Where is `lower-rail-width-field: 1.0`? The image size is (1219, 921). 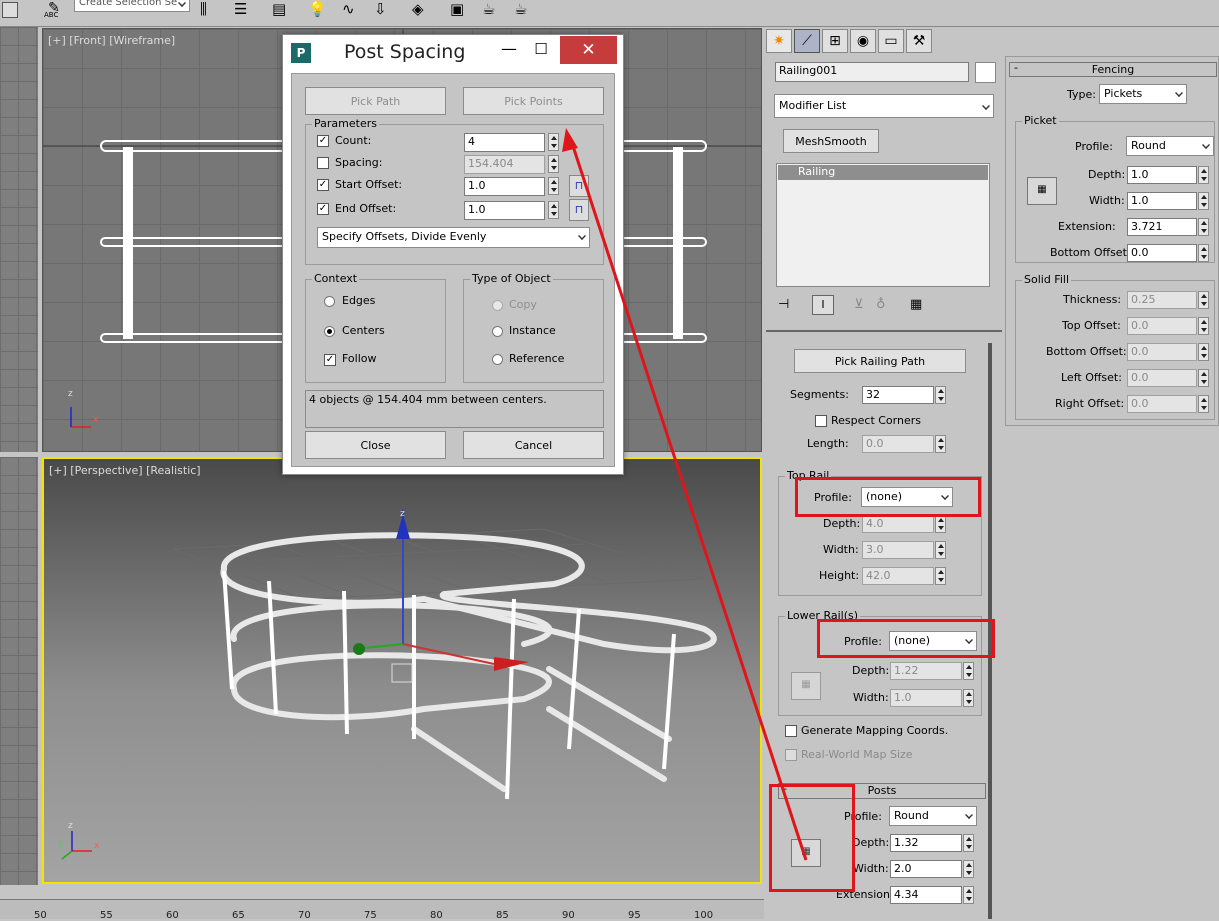
lower-rail-width-field: 1.0 is located at coordinates (926, 698).